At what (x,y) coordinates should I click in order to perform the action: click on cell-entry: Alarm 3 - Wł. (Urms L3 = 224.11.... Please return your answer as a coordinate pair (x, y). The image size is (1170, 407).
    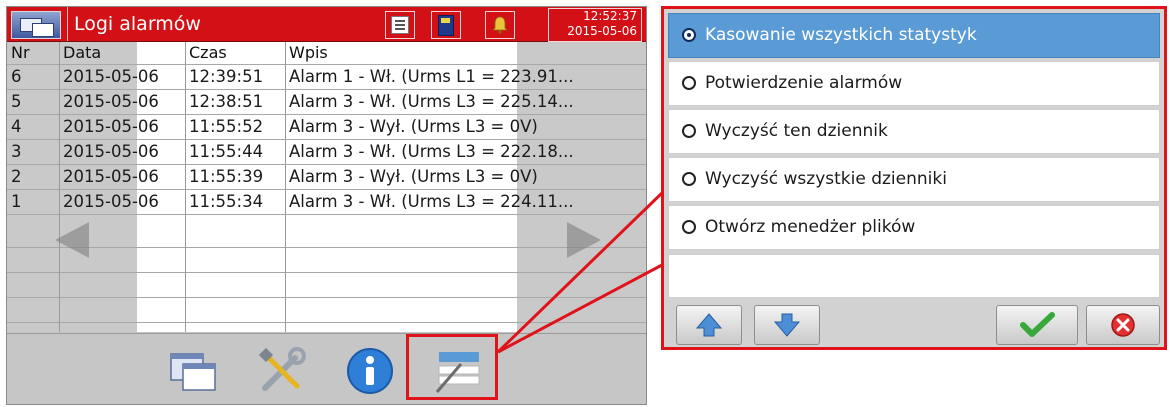
    Looking at the image, I should click on (431, 201).